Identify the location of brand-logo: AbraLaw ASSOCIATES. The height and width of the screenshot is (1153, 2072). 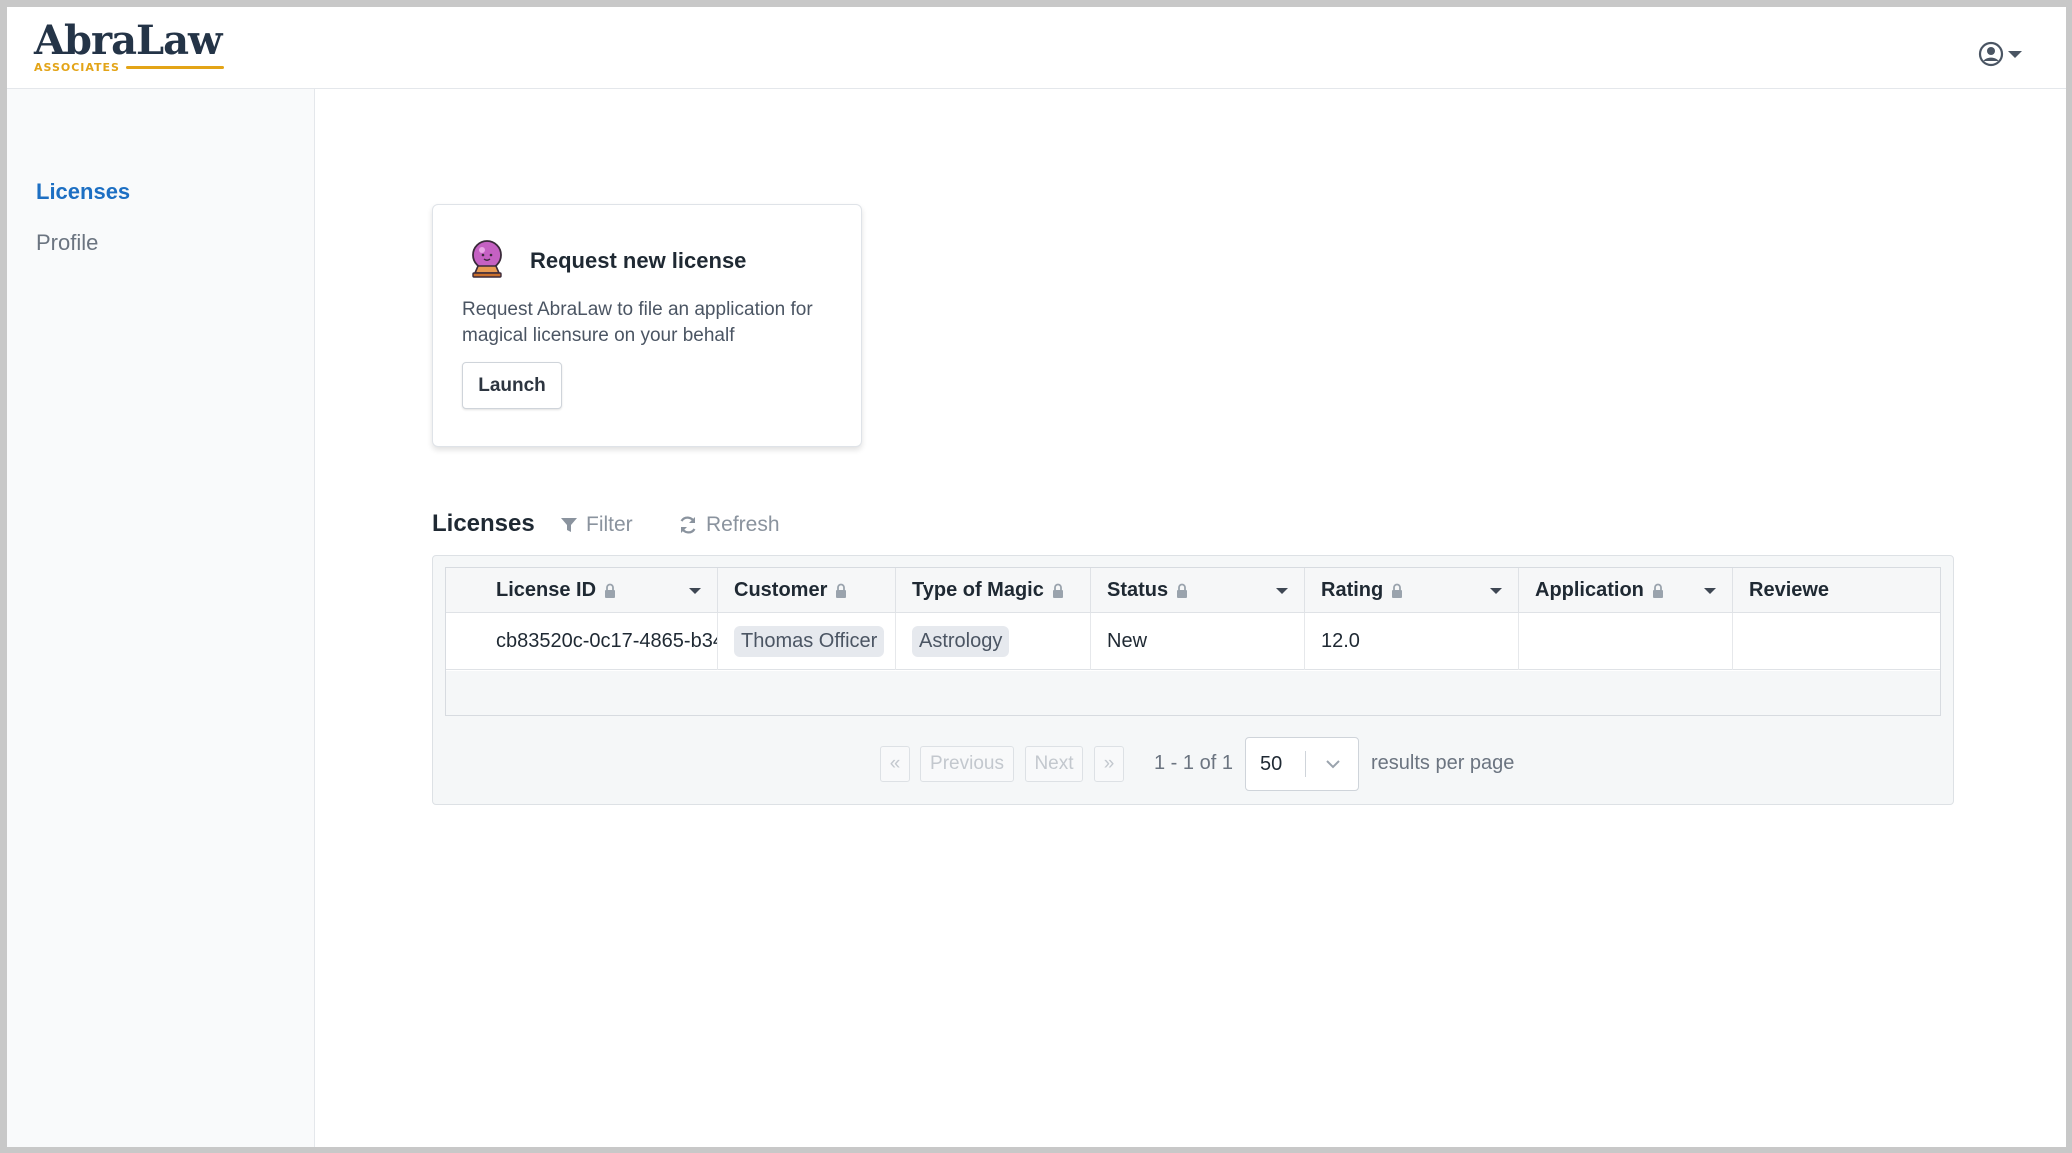
(129, 46).